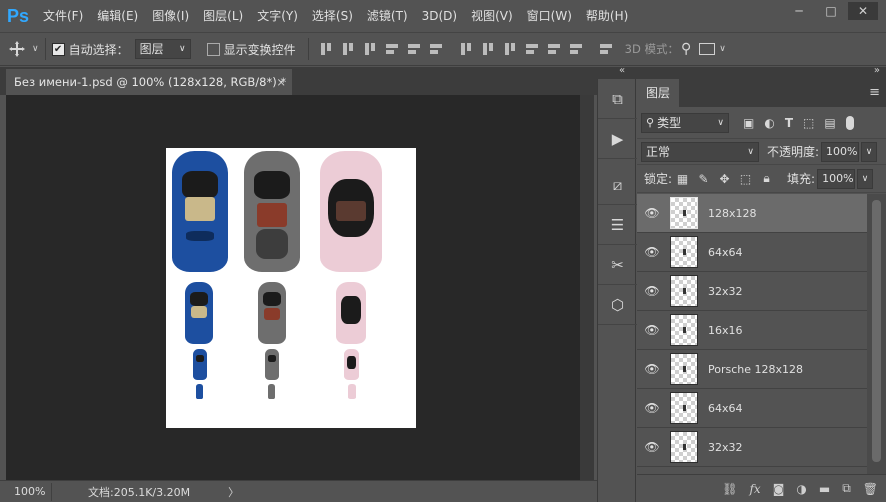 The width and height of the screenshot is (886, 502). What do you see at coordinates (26, 491) in the screenshot?
I see `zoom-level: 100%` at bounding box center [26, 491].